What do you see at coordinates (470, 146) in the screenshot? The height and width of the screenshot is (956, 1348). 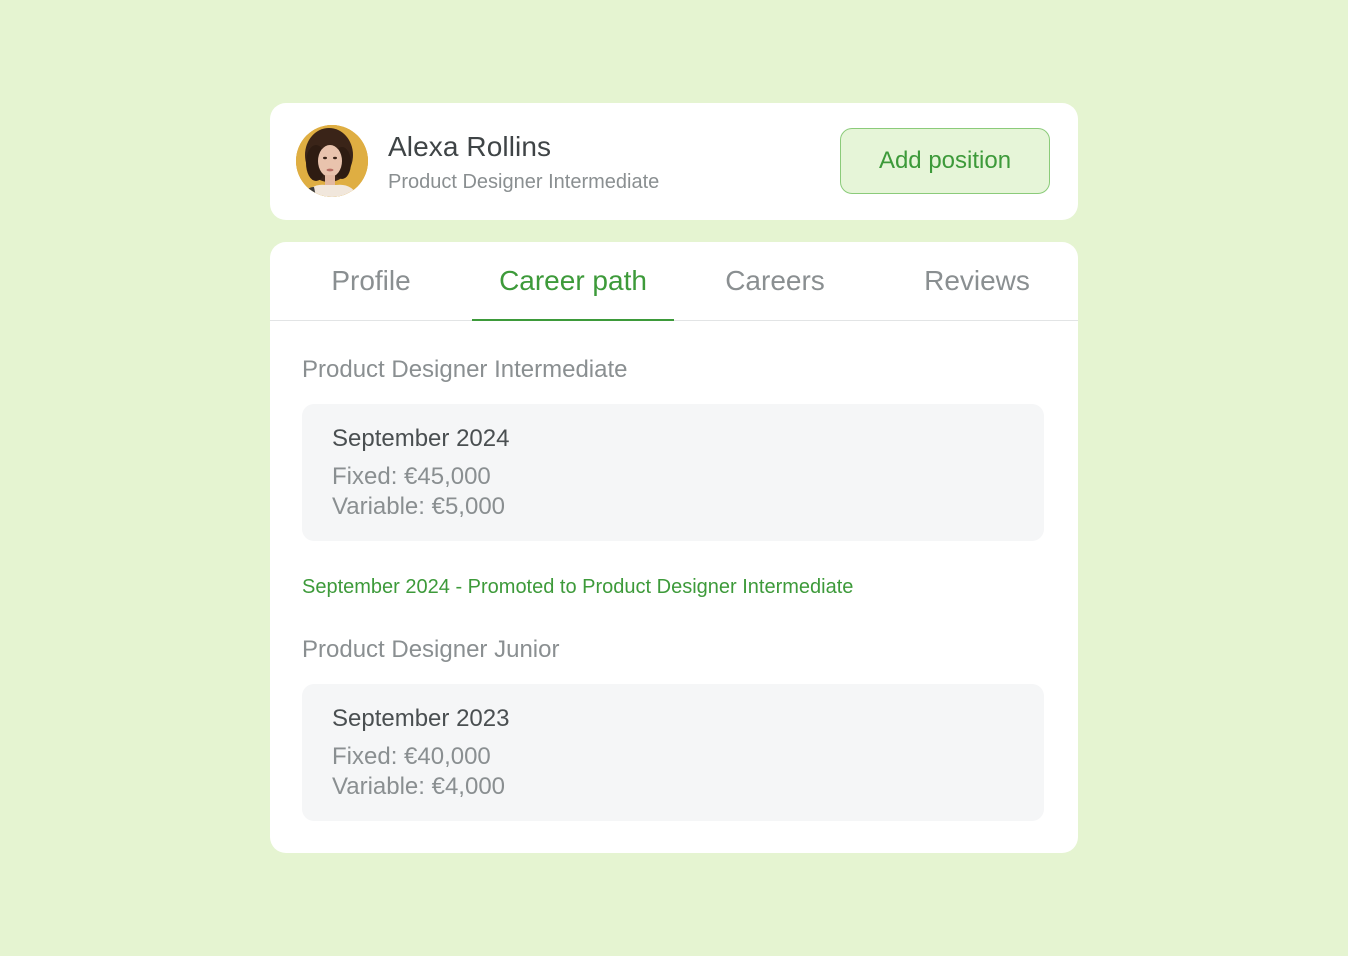 I see `user-name: Alexa Rollins` at bounding box center [470, 146].